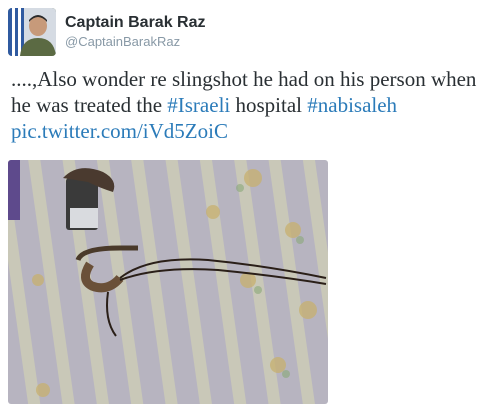 Image resolution: width=500 pixels, height=411 pixels. Describe the element at coordinates (198, 105) in the screenshot. I see `hashtag-israeli-link: #Israeli` at that location.